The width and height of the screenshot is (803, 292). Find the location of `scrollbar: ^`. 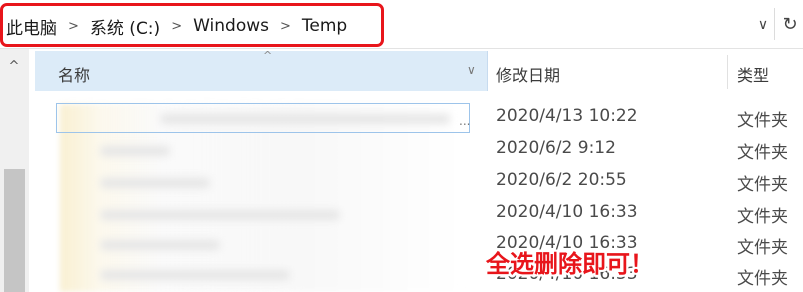

scrollbar: ^ is located at coordinates (14, 170).